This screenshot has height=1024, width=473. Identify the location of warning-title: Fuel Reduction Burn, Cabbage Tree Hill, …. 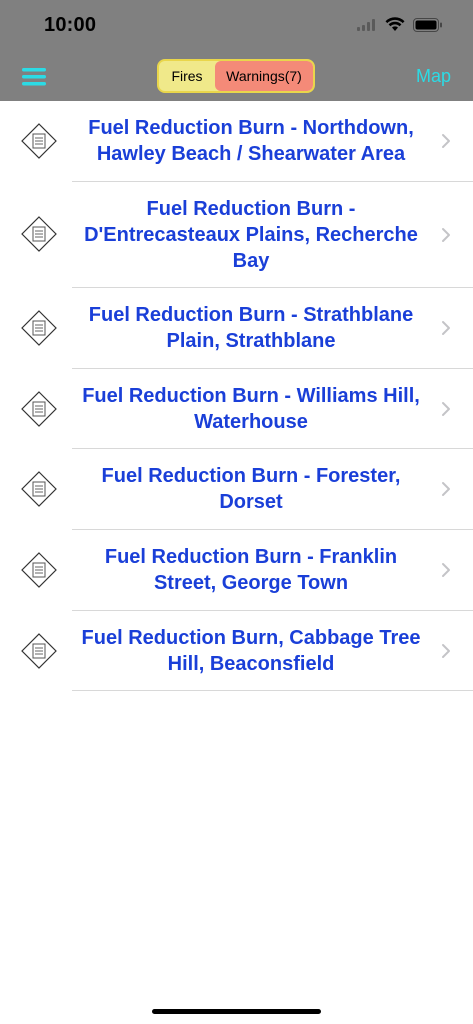
(251, 651).